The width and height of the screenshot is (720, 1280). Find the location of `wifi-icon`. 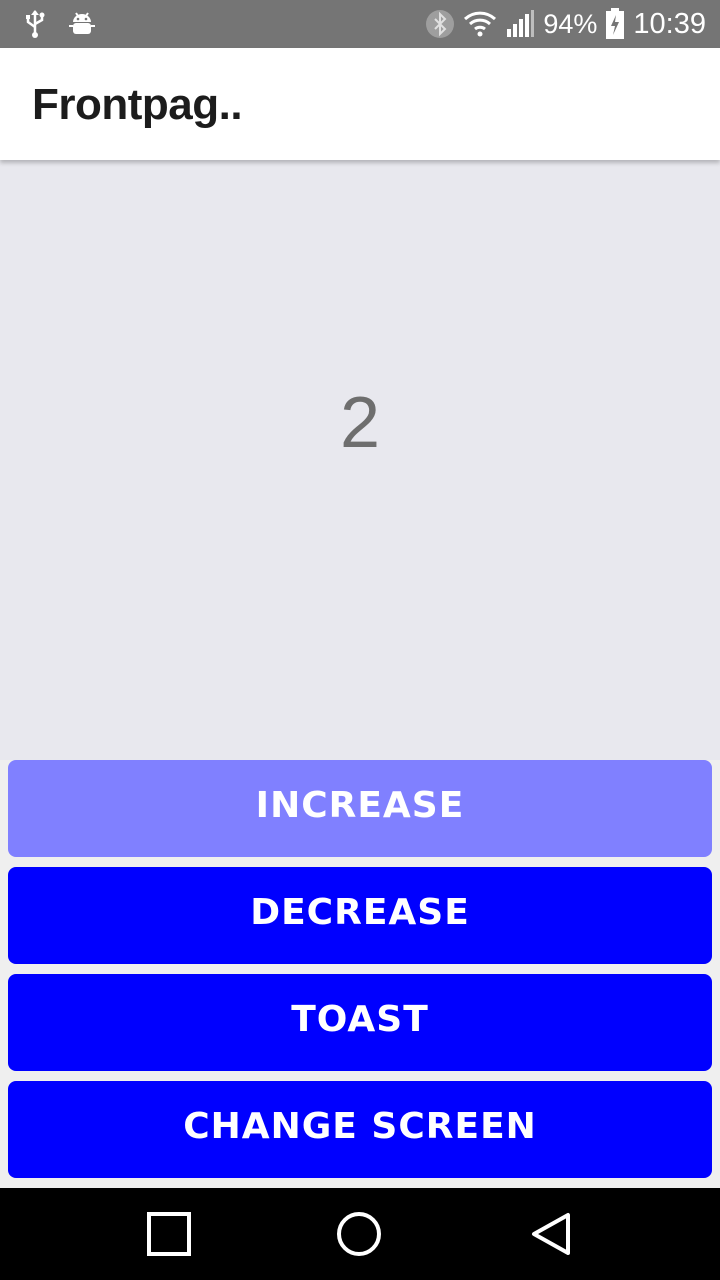

wifi-icon is located at coordinates (480, 24).